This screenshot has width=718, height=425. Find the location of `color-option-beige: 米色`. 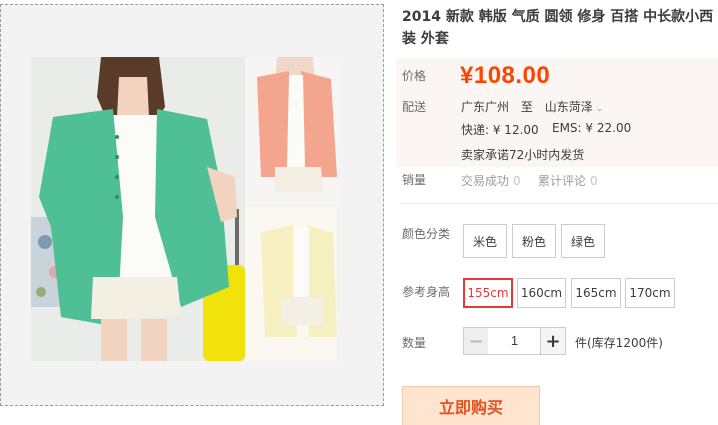

color-option-beige: 米色 is located at coordinates (485, 241).